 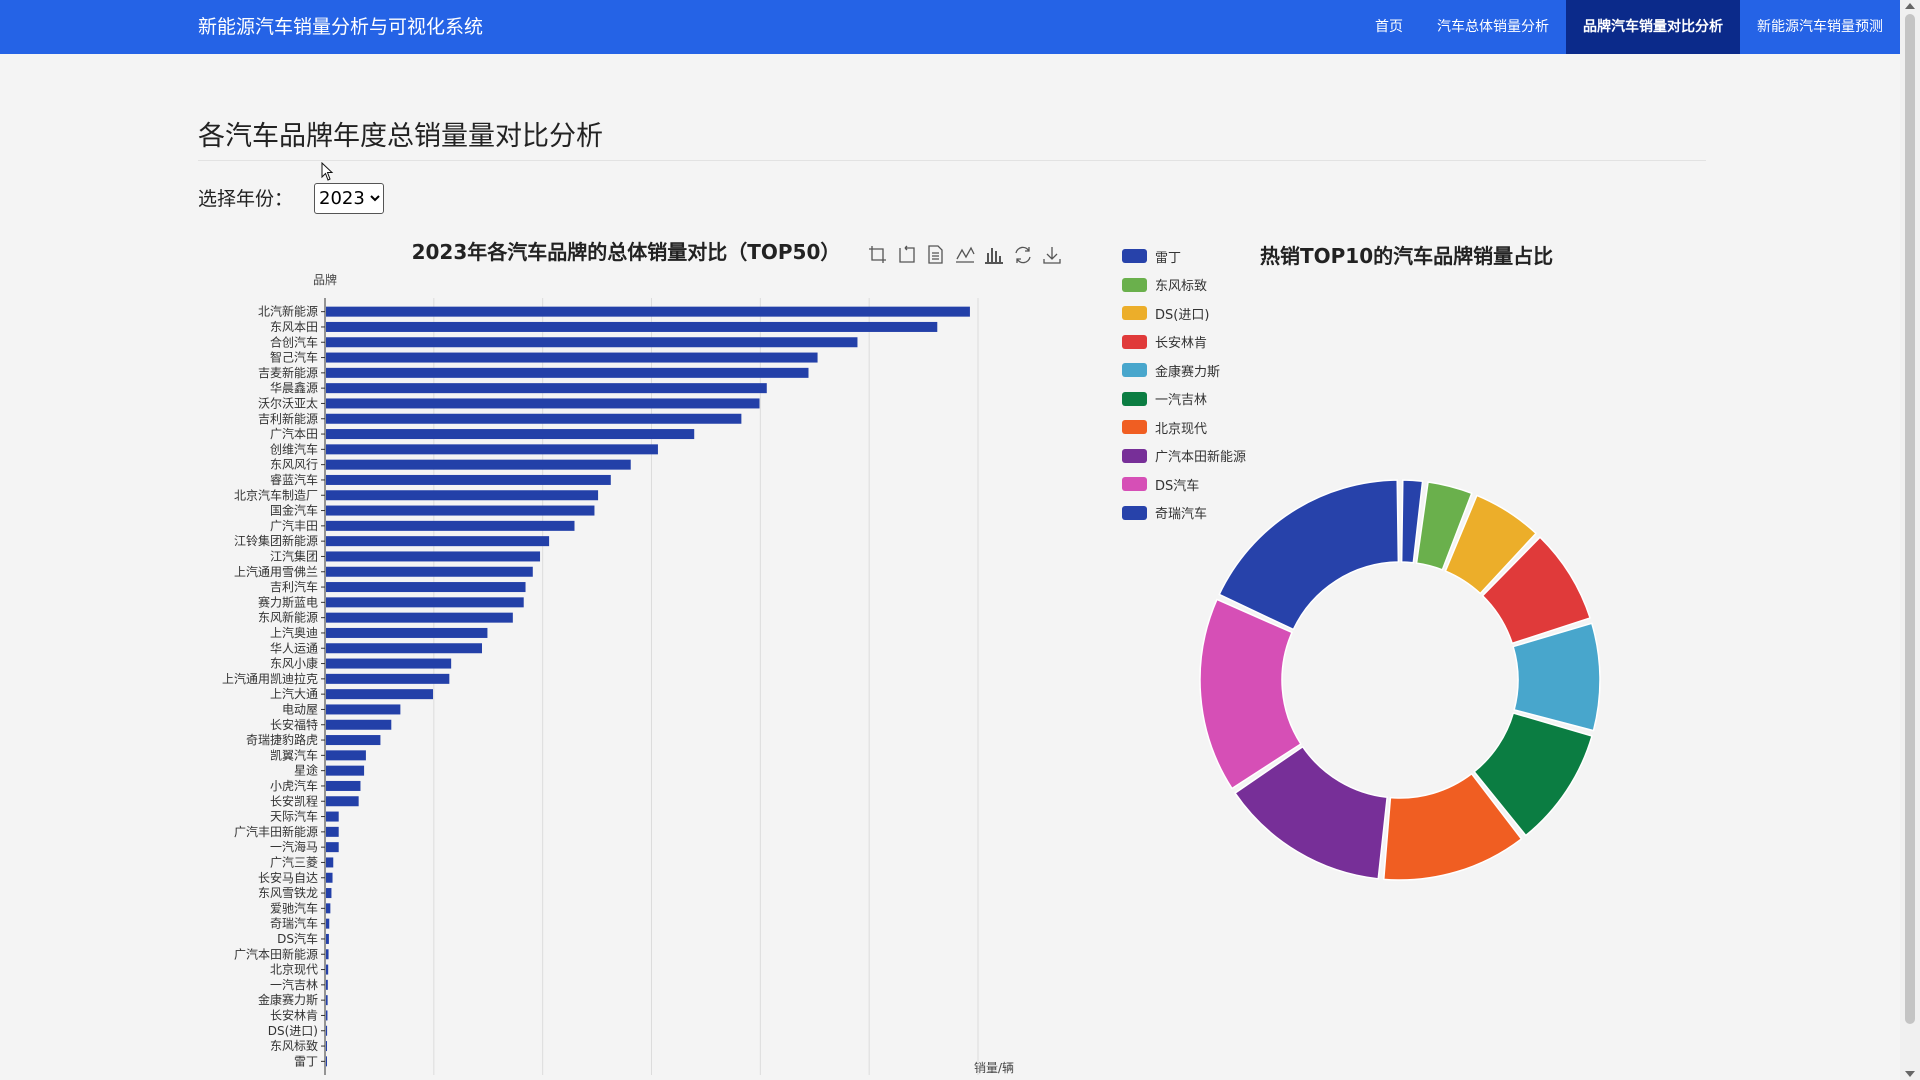 I want to click on legend-item: 长安林肯, so click(x=1184, y=342).